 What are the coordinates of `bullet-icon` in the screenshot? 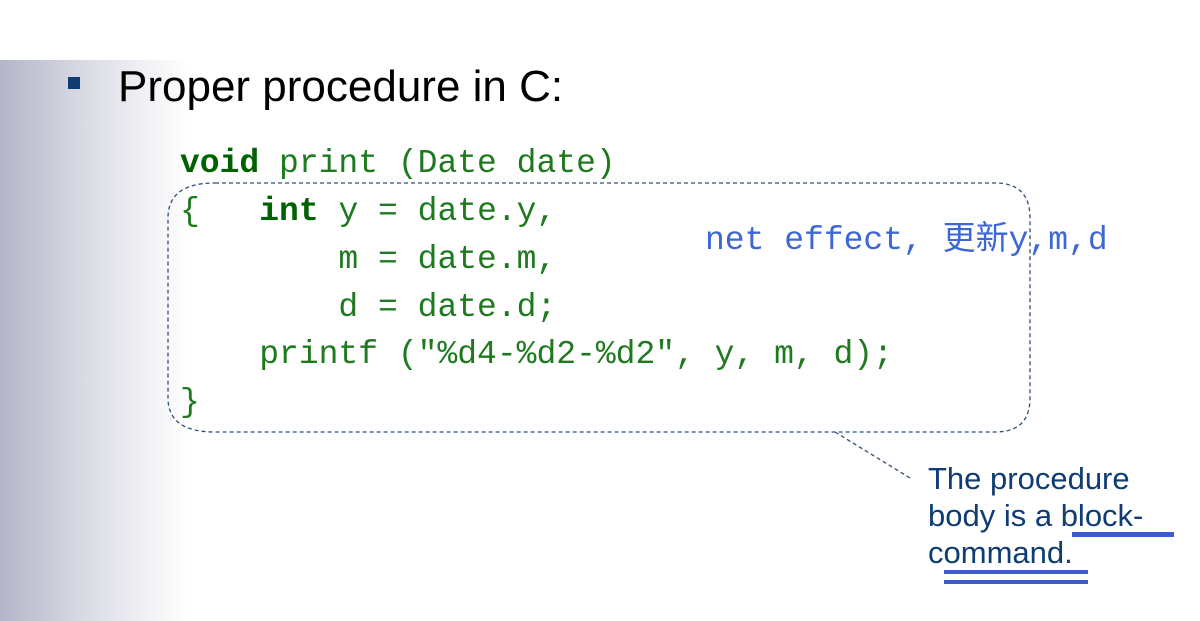 It's located at (74, 83).